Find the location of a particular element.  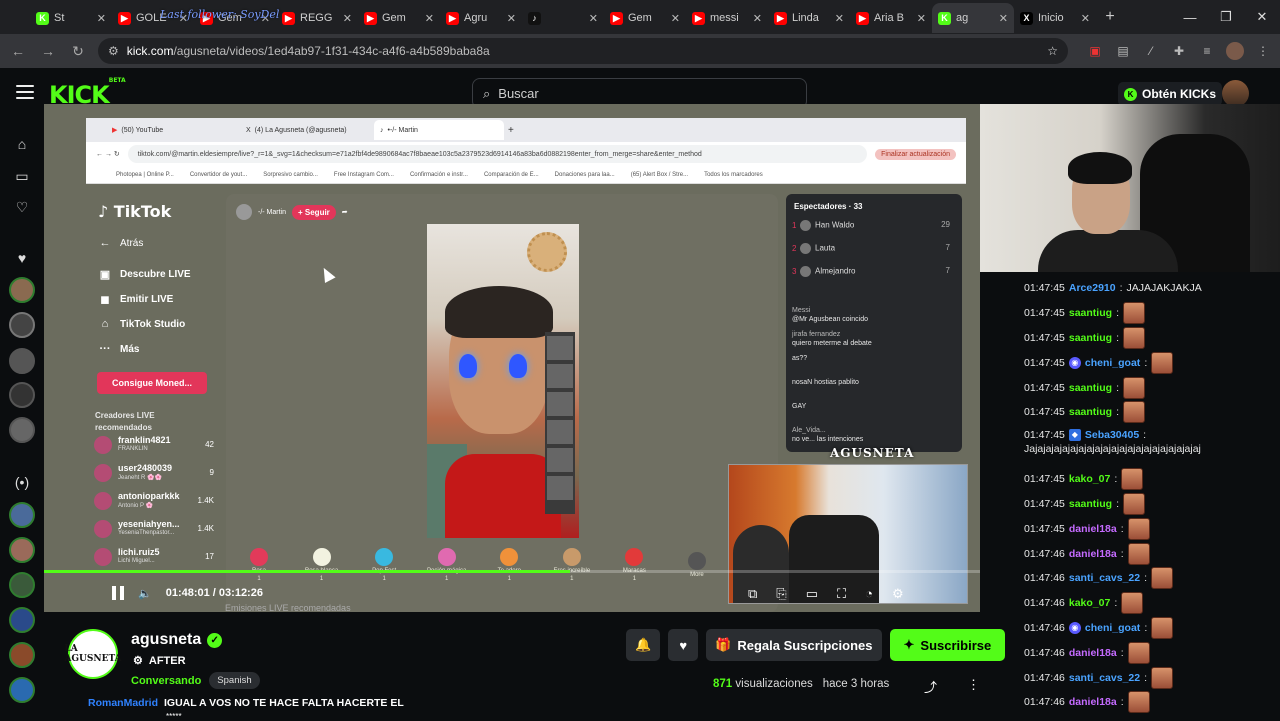

minimize-icon: — is located at coordinates (1190, 17).